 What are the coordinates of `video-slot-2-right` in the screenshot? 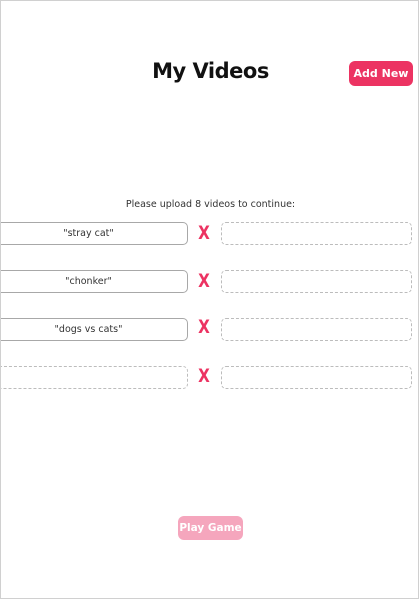 It's located at (316, 281).